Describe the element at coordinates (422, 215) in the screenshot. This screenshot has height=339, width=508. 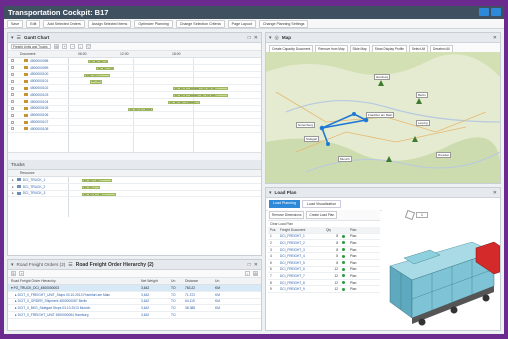
I see `zoom-field: 1` at that location.